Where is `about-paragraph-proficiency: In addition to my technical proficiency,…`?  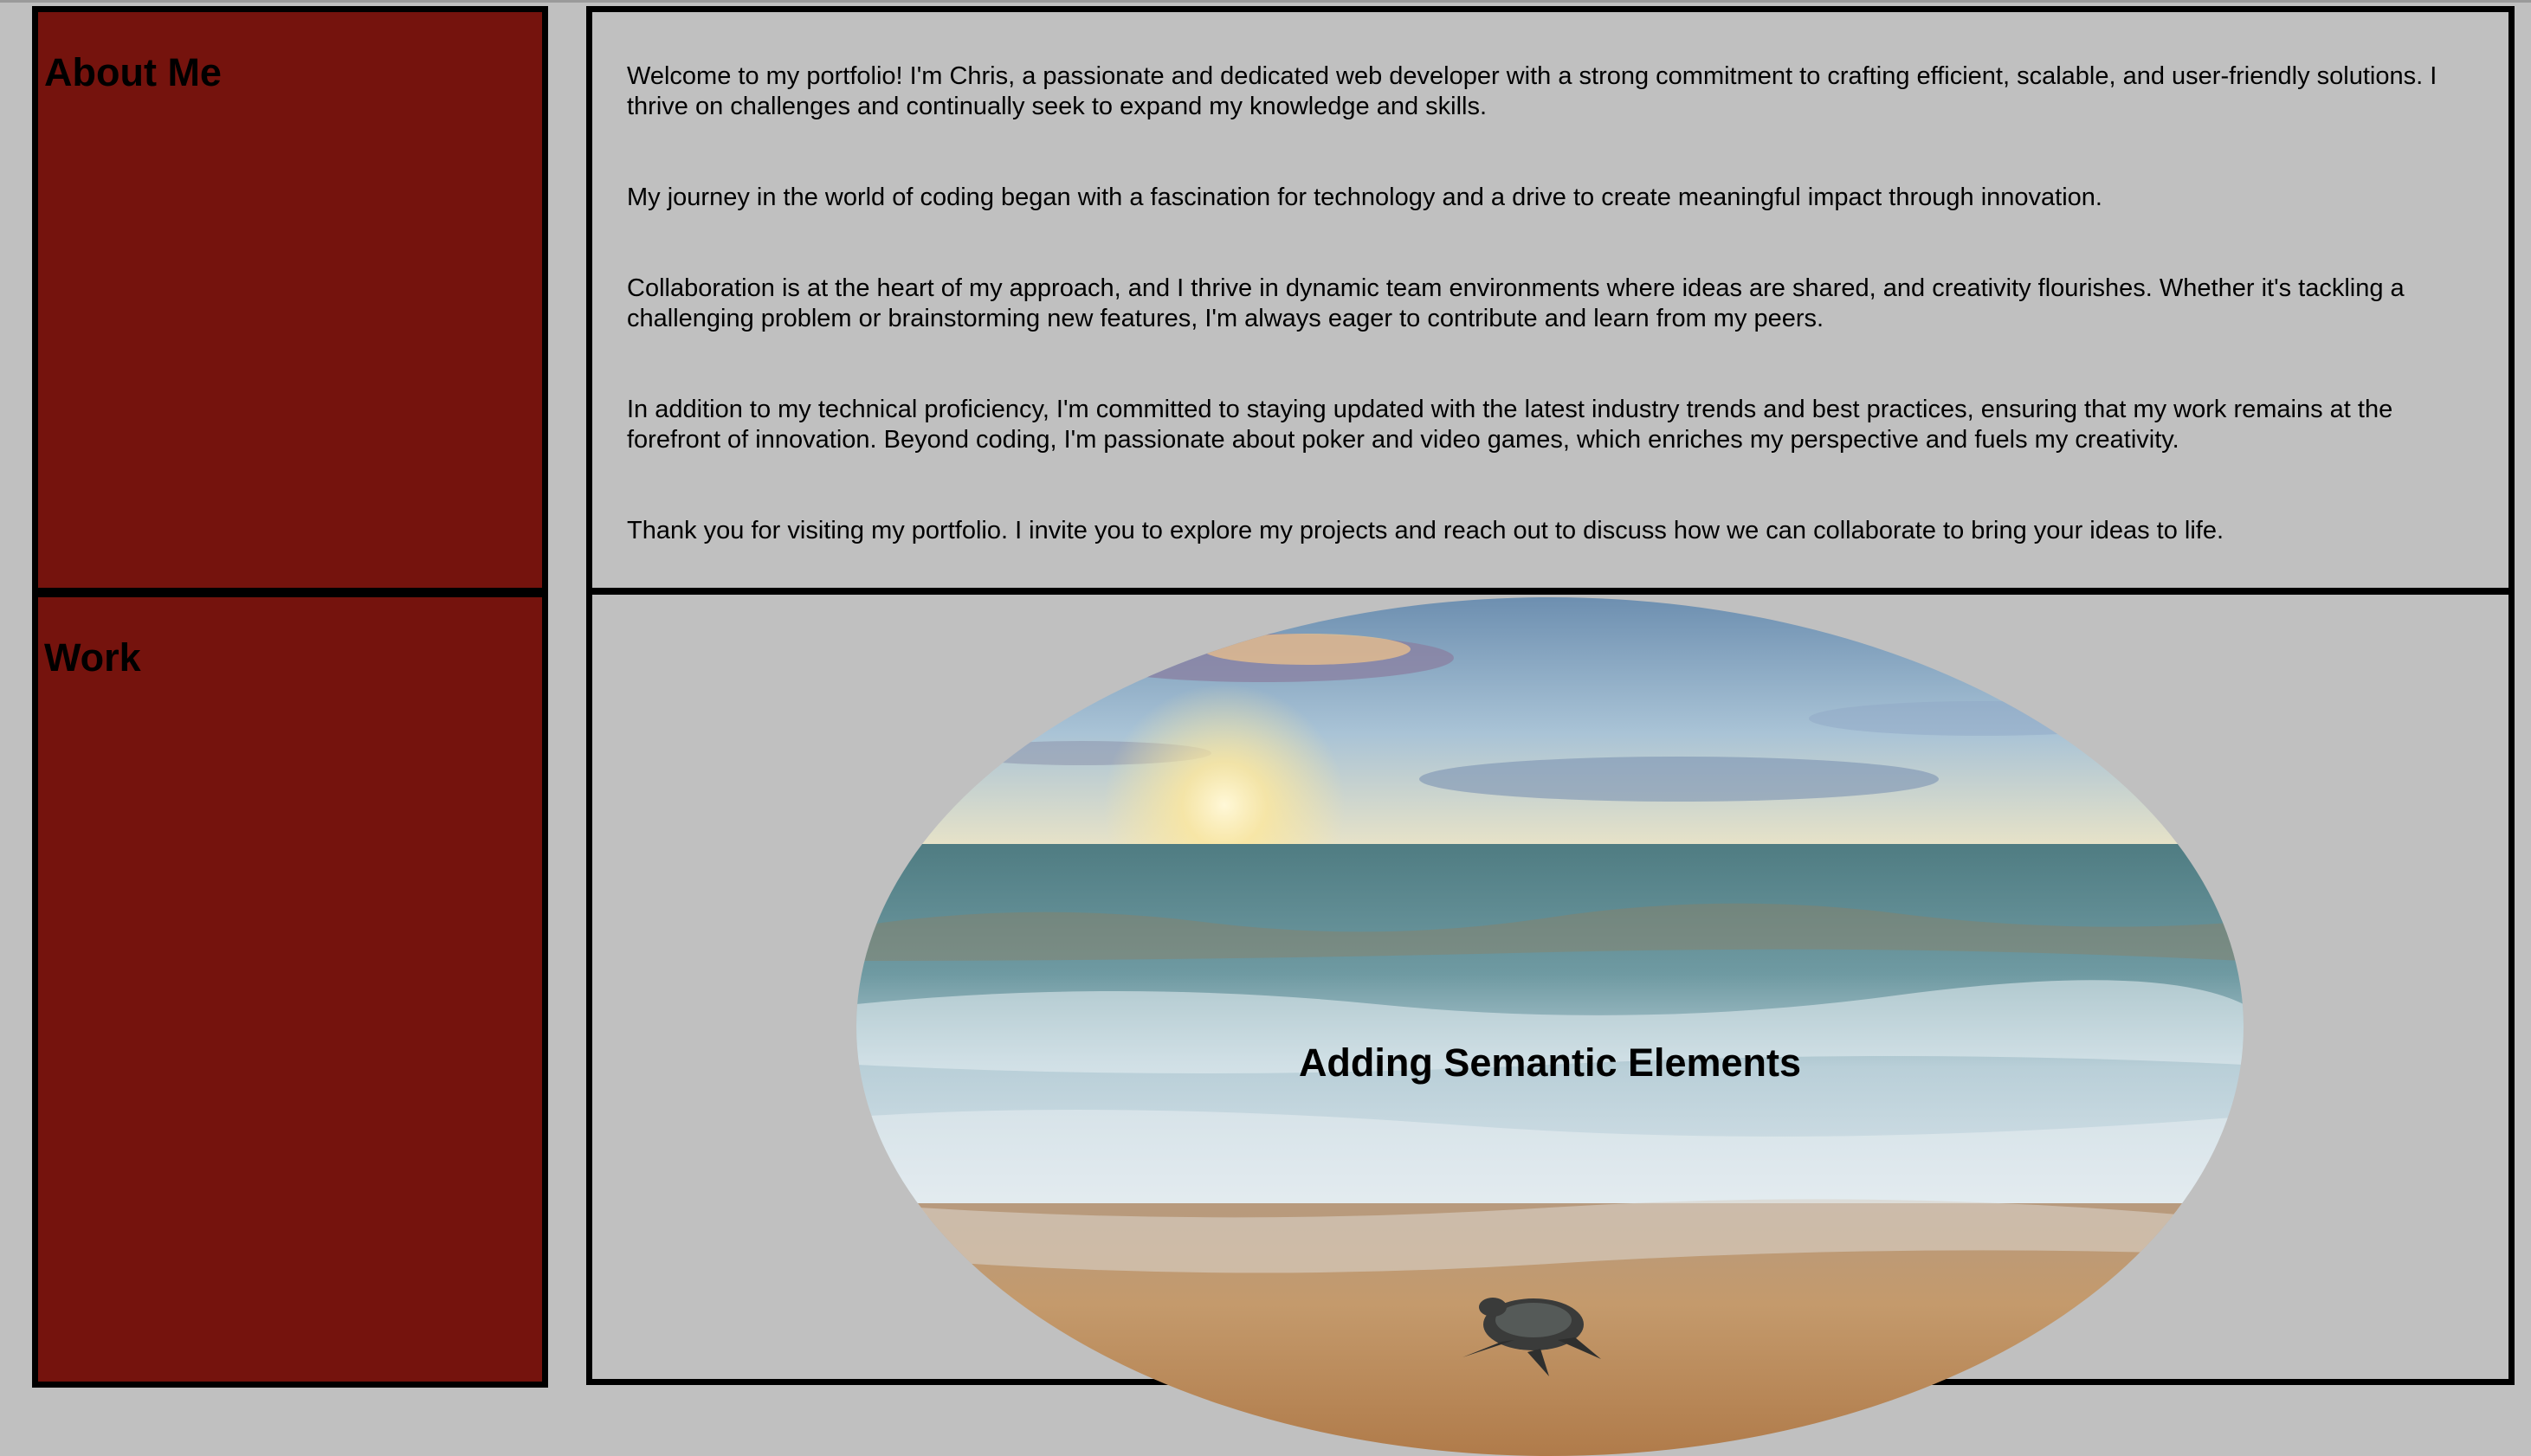 about-paragraph-proficiency: In addition to my technical proficiency,… is located at coordinates (1510, 425).